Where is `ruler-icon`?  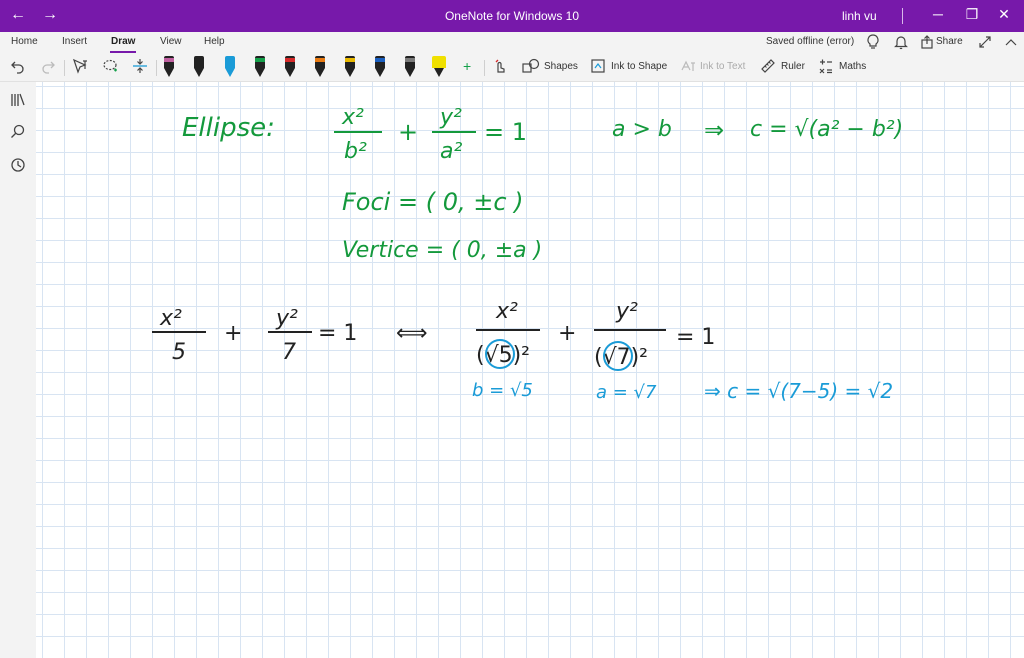 ruler-icon is located at coordinates (768, 67).